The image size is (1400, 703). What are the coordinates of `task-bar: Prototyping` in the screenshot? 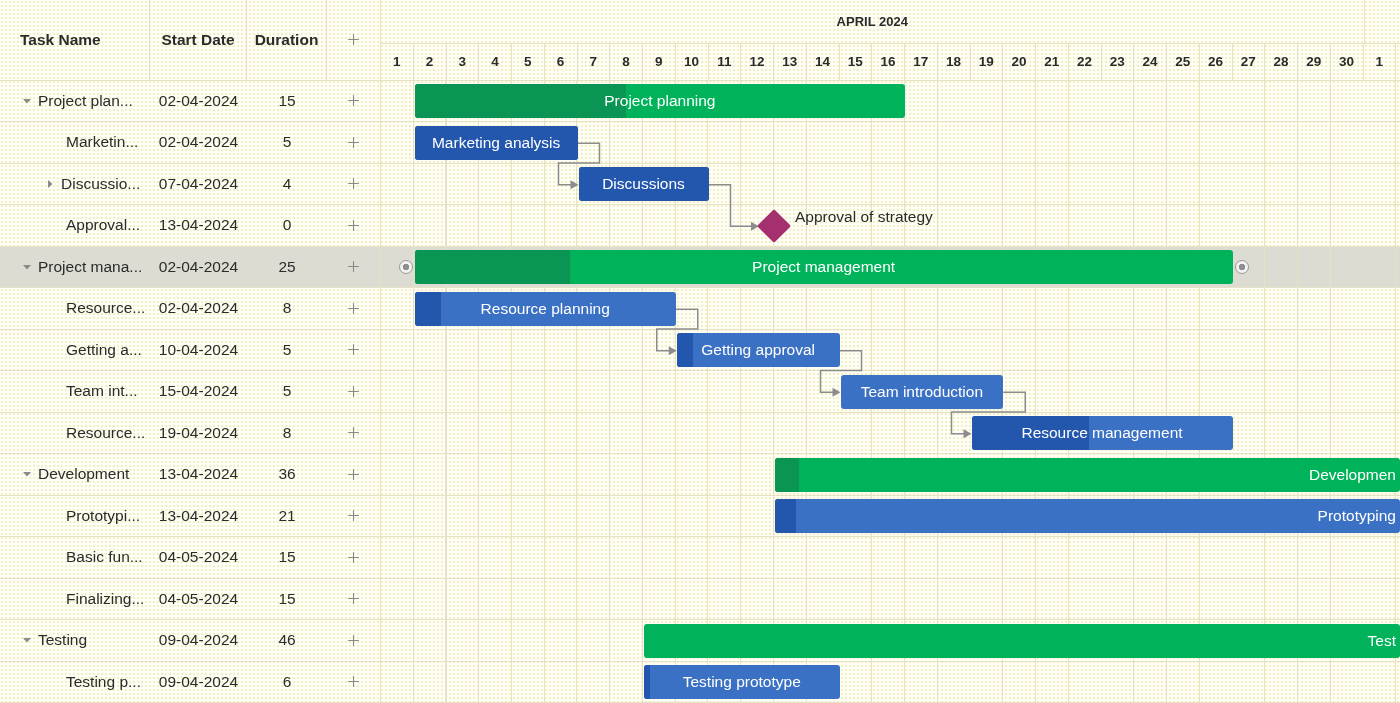 It's located at (1087, 516).